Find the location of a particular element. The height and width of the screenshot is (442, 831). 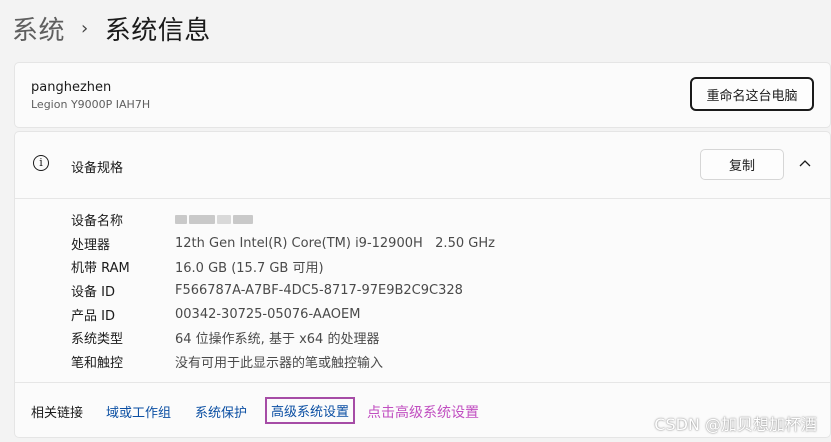

annotation-text: 点击高级系统设置 is located at coordinates (423, 413).